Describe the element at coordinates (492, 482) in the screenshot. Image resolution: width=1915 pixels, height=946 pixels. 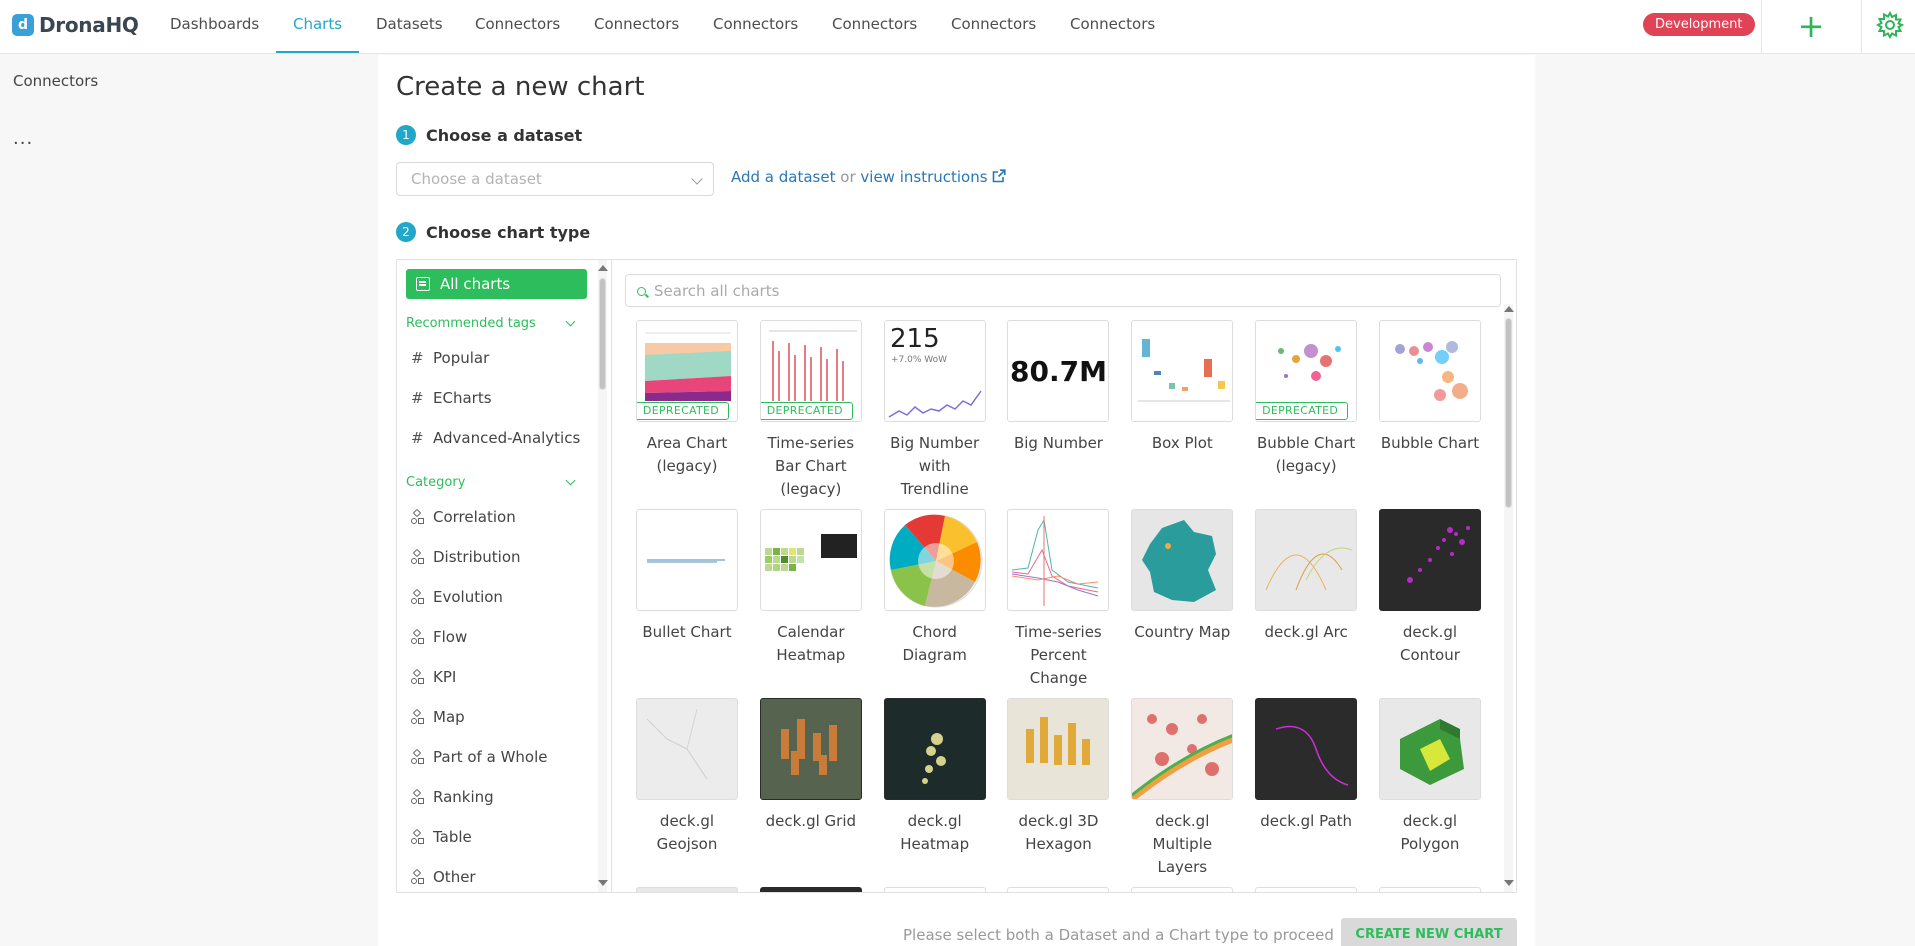
I see `category-heading: Category` at that location.